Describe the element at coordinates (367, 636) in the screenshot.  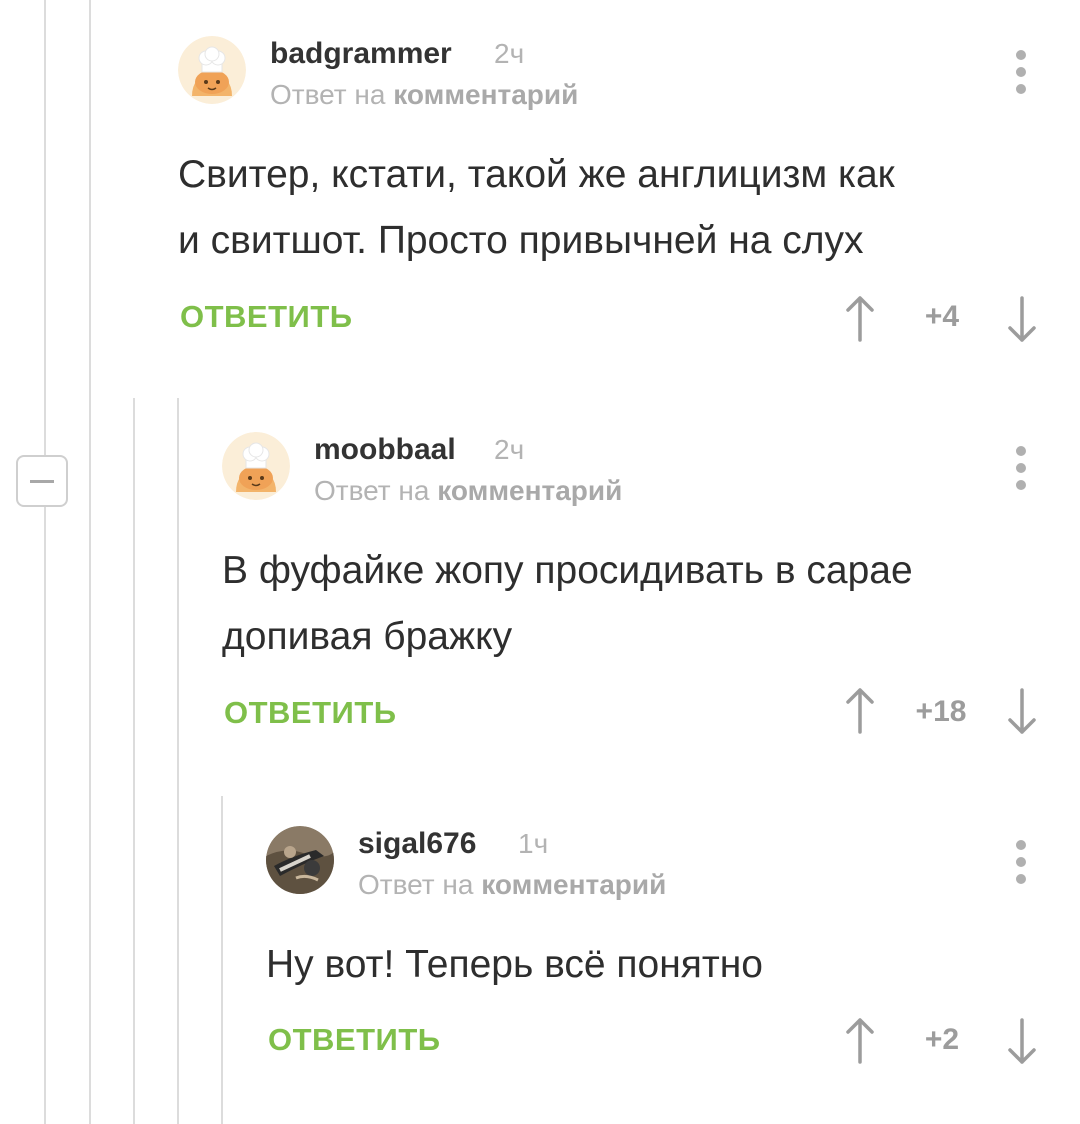
I see `comment-body-line: допивая бражку` at that location.